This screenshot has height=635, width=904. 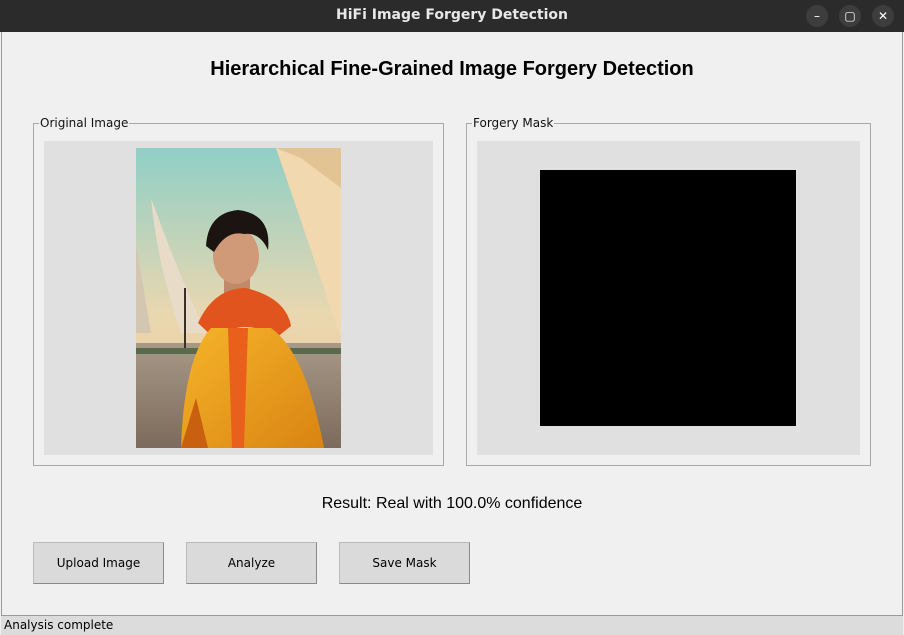 I want to click on maximize-icon: ▢, so click(x=850, y=16).